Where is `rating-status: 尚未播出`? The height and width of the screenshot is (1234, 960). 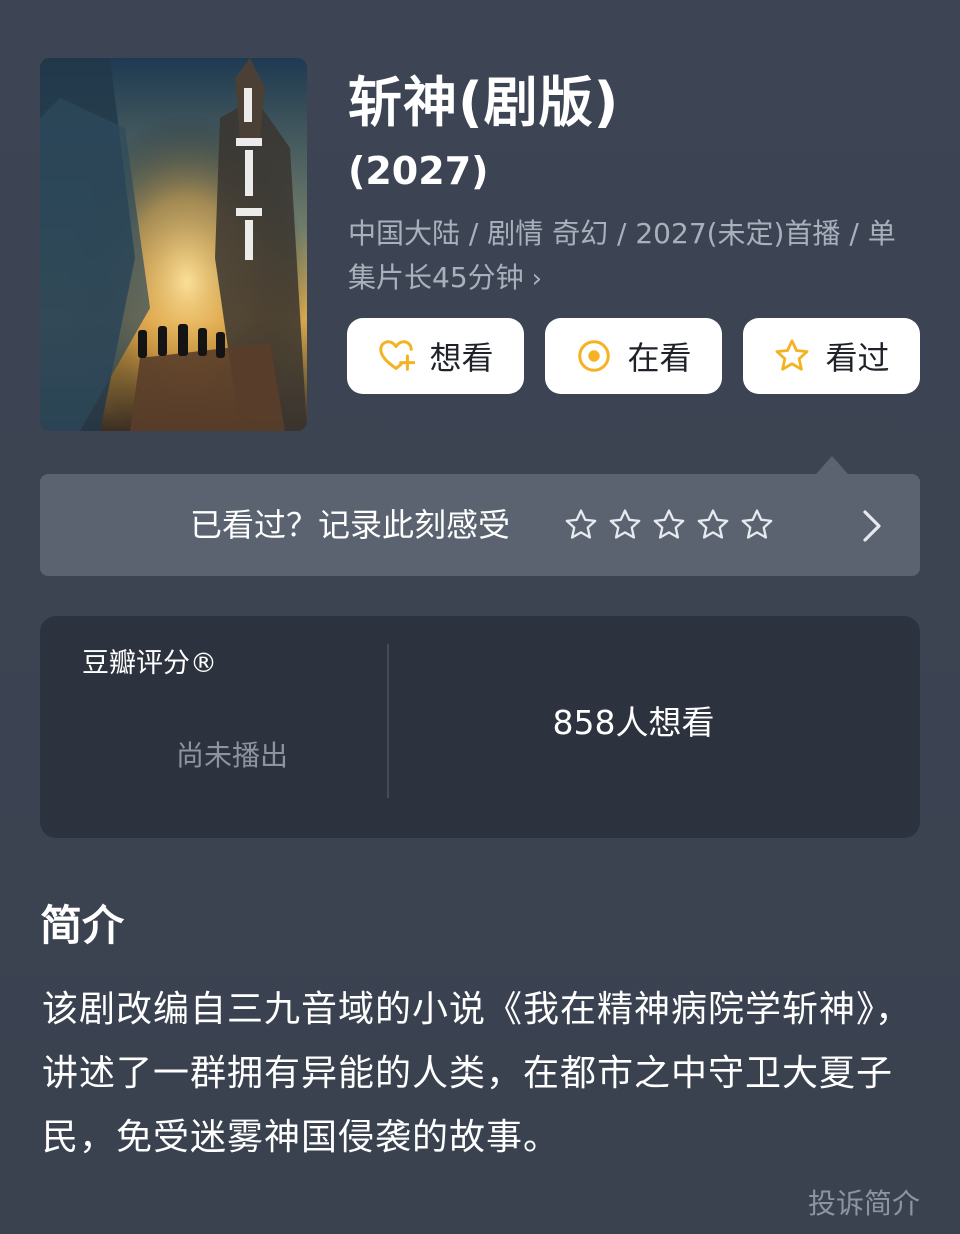
rating-status: 尚未播出 is located at coordinates (232, 755).